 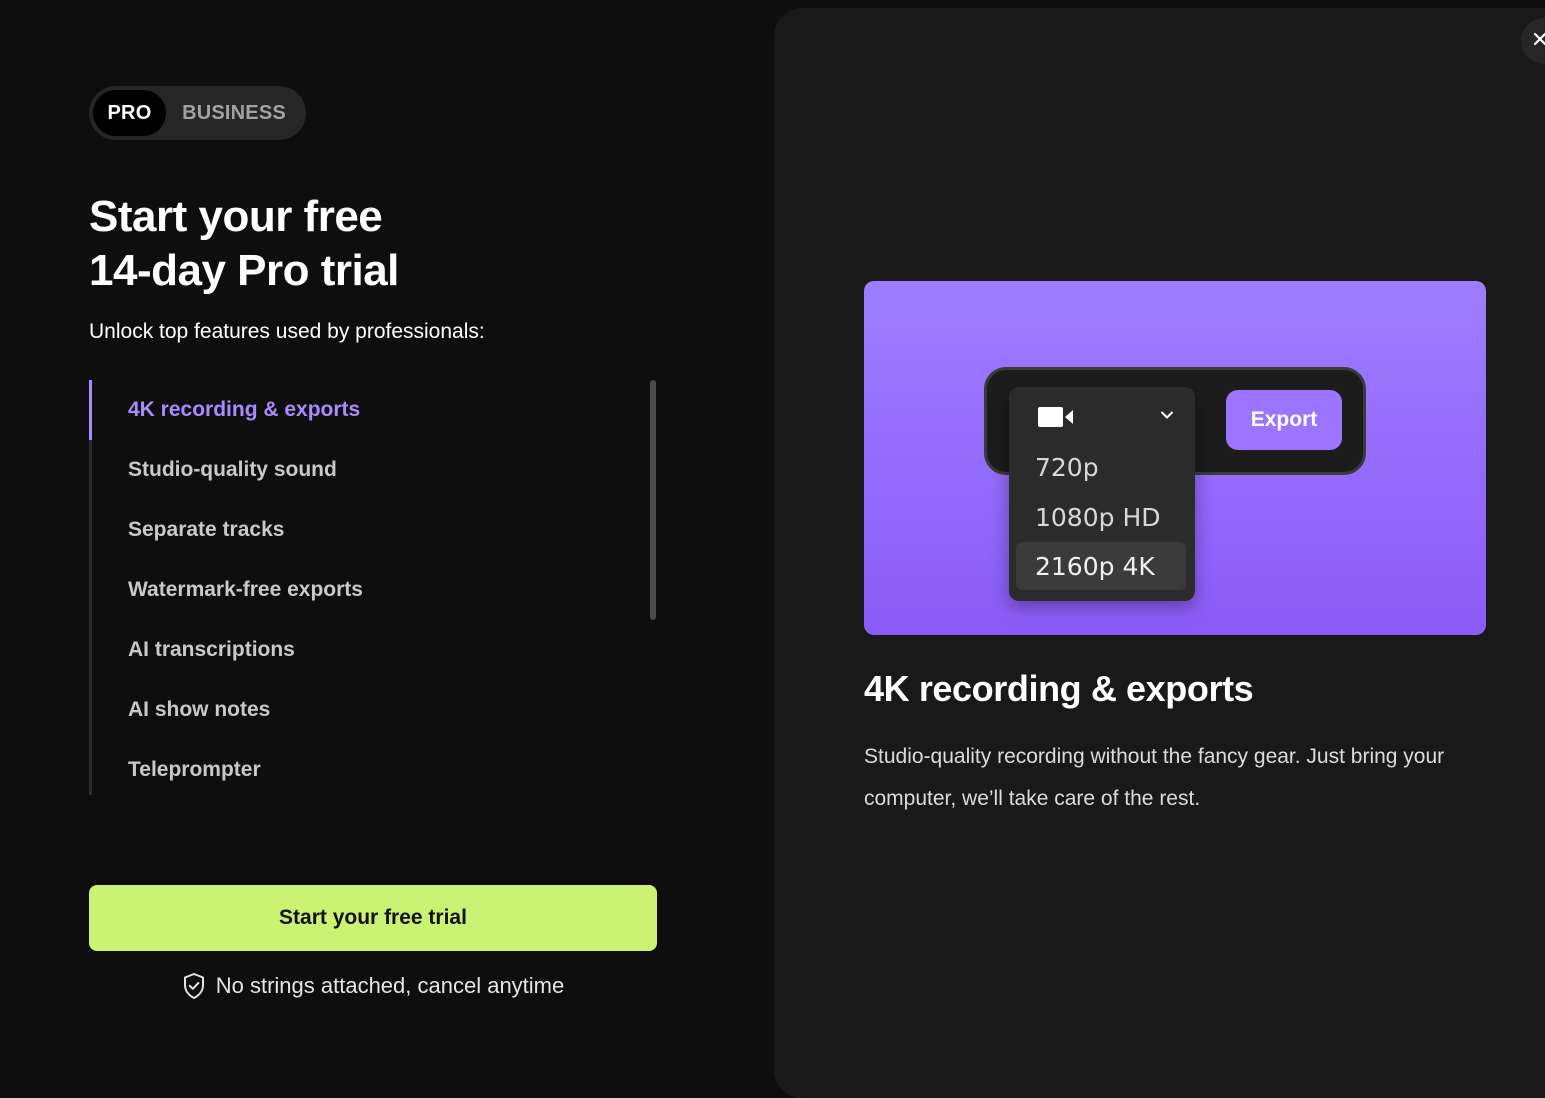 I want to click on page-title: Start your free 14-day Pro trial, so click(x=399, y=244).